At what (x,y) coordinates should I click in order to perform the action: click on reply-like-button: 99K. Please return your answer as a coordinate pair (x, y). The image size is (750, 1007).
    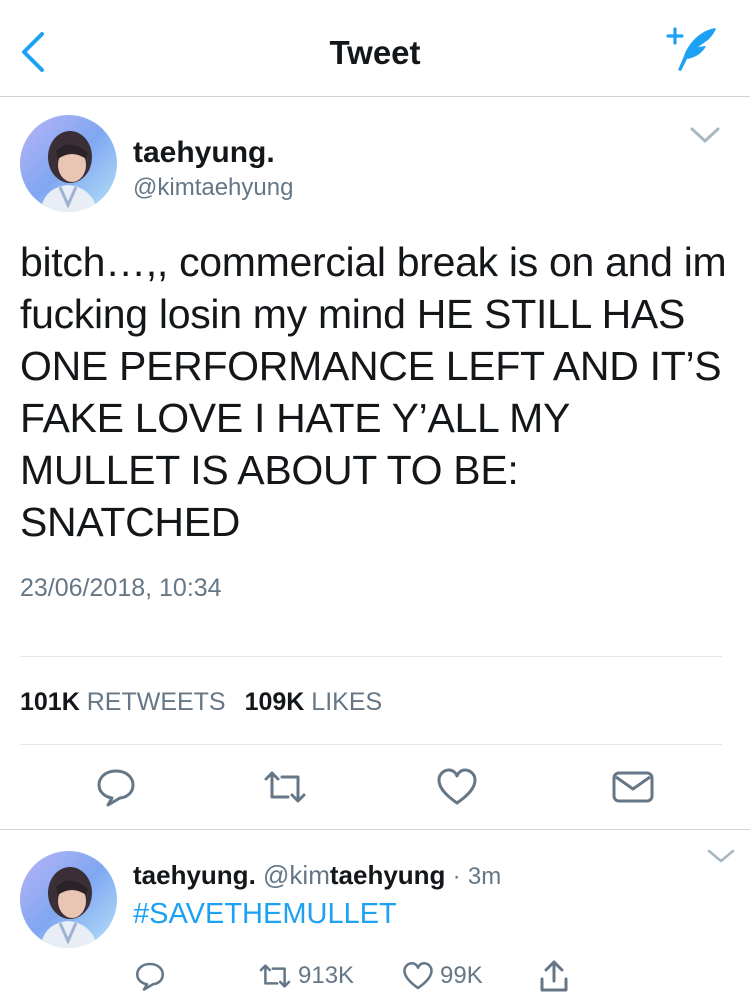
    Looking at the image, I should click on (442, 976).